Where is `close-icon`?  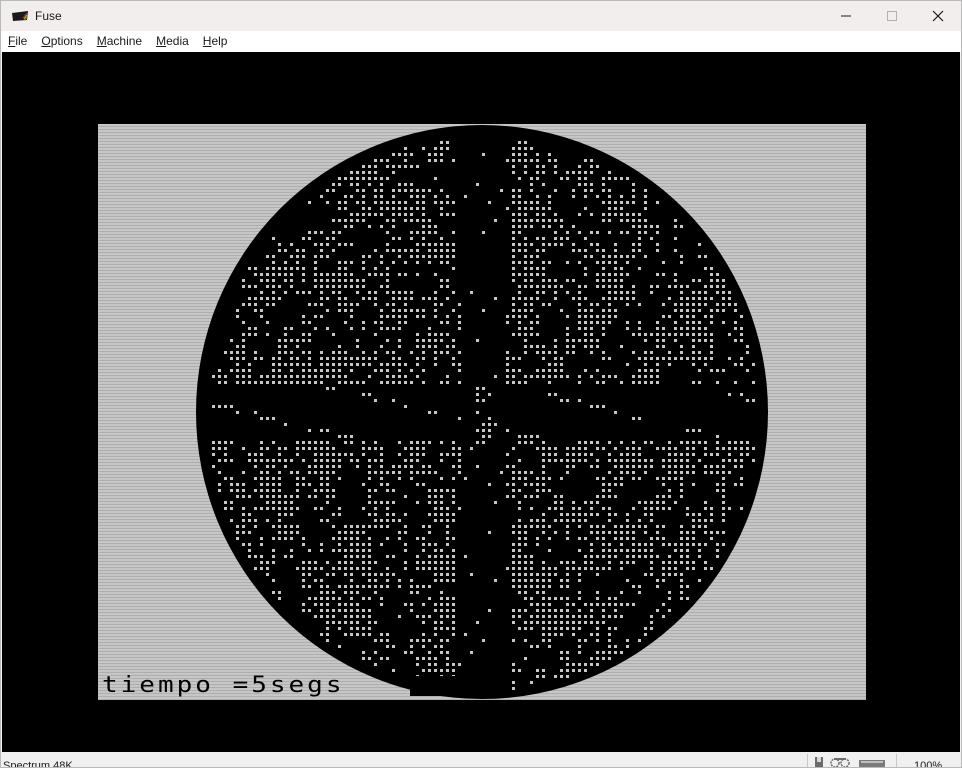 close-icon is located at coordinates (938, 16).